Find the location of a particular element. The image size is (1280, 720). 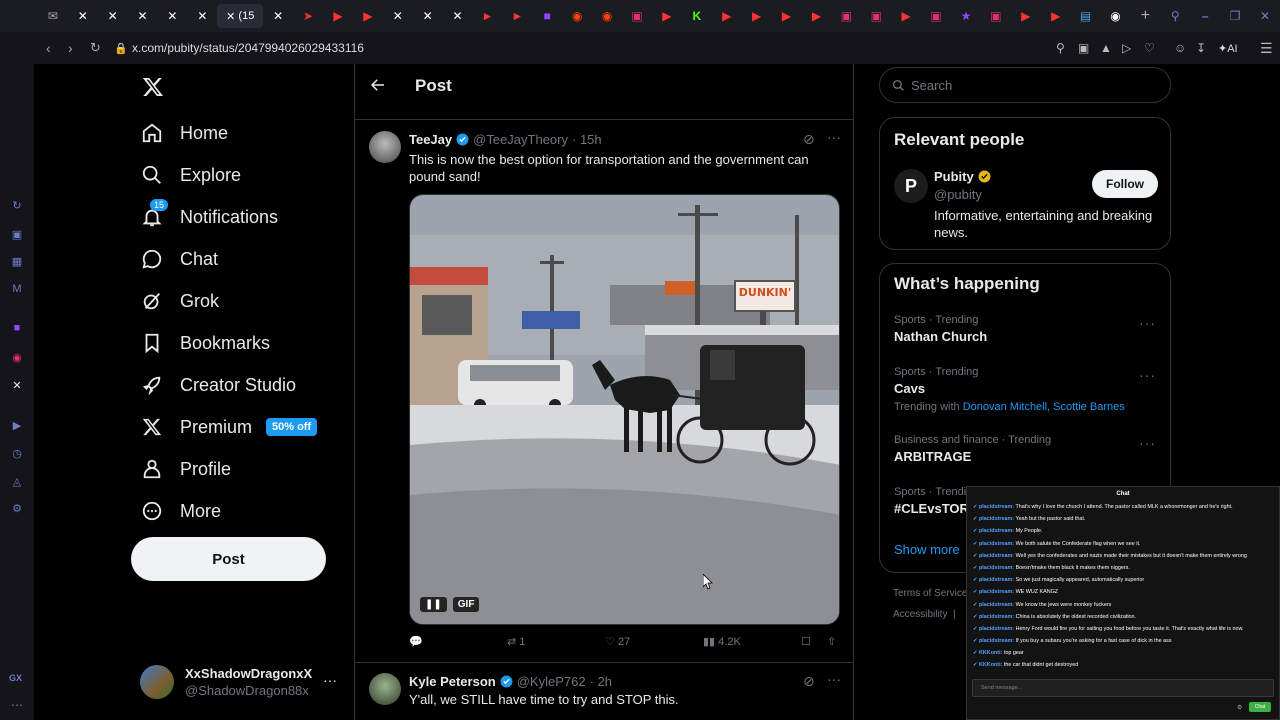

search-tabs-icon: ⚲ is located at coordinates (1175, 16).